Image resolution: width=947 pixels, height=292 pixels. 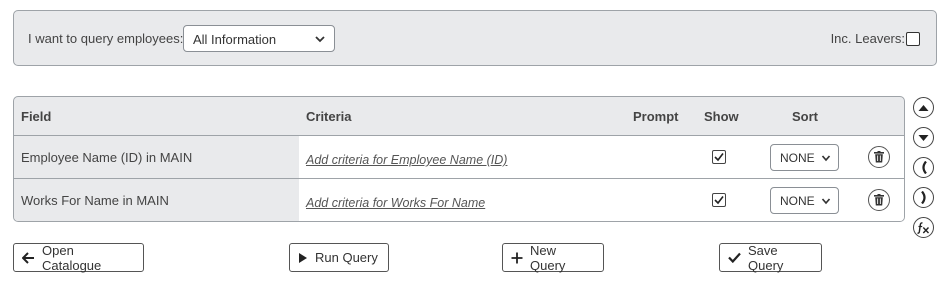 I want to click on plus-icon, so click(x=517, y=257).